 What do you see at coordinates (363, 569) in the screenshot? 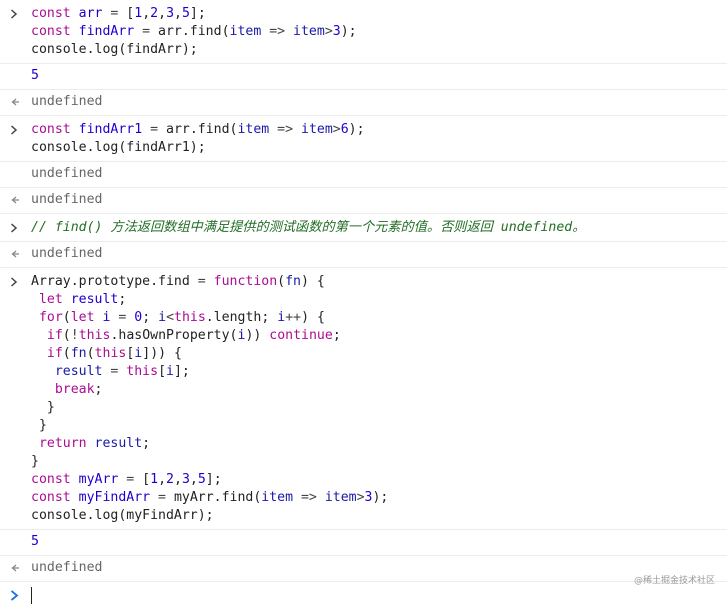
I see `console-return-value: undefined` at bounding box center [363, 569].